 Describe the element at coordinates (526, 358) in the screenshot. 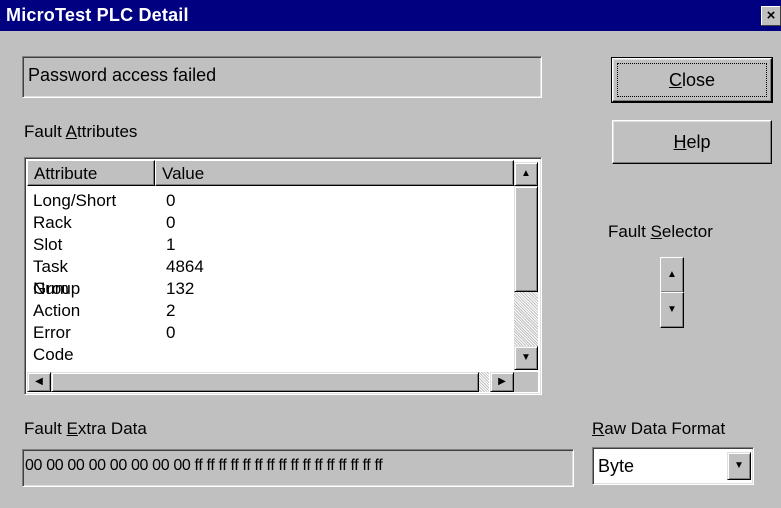

I see `scroll-down-icon: ▼` at that location.